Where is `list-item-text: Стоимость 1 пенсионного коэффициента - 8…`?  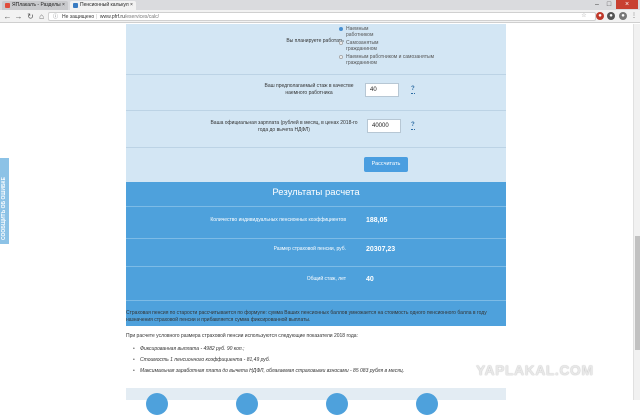 list-item-text: Стоимость 1 пенсионного коэффициента - 8… is located at coordinates (205, 360).